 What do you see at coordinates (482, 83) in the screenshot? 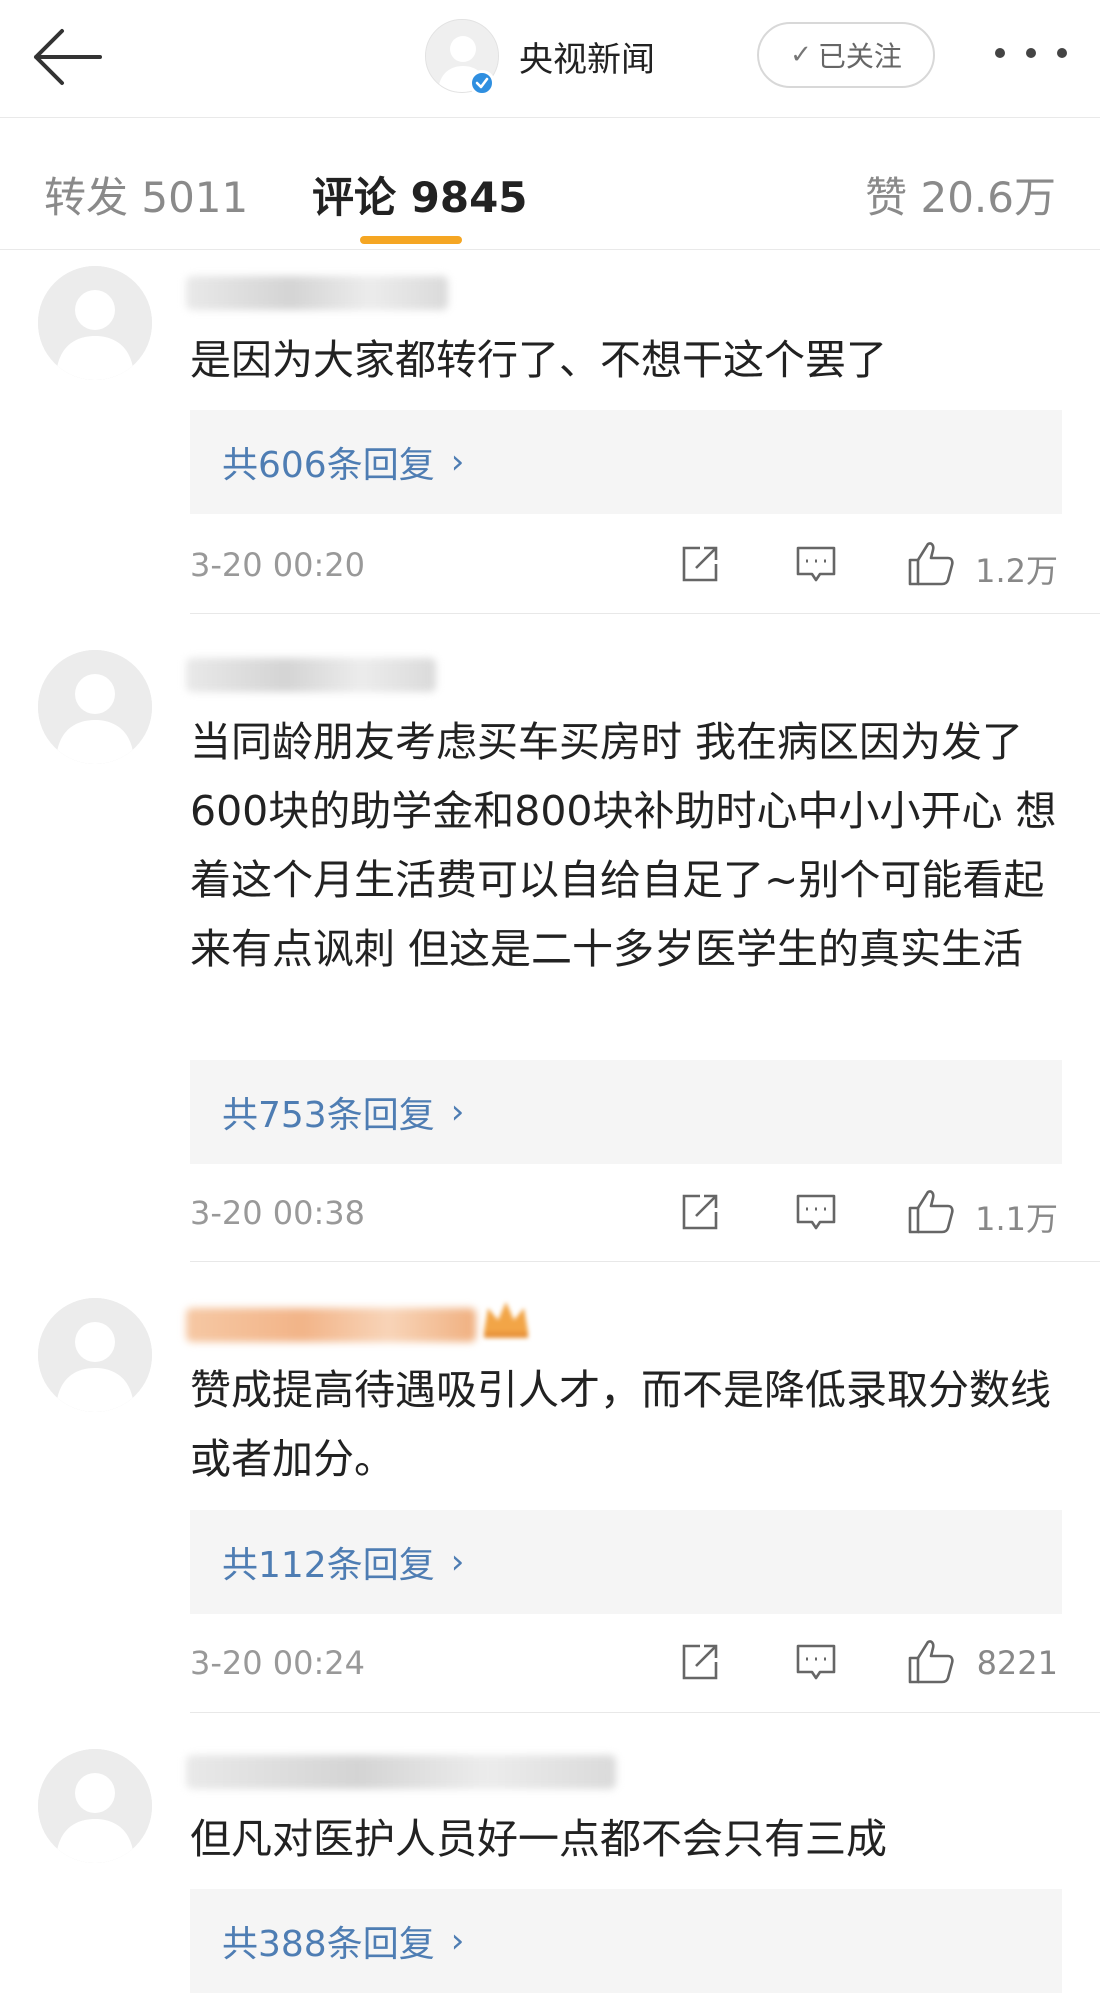
I see `verified-badge-icon` at bounding box center [482, 83].